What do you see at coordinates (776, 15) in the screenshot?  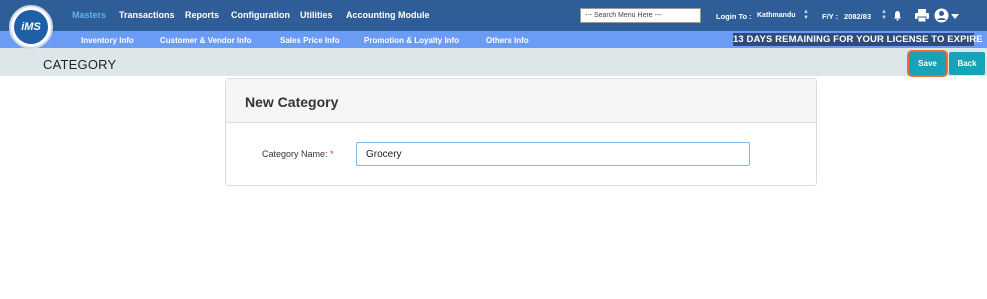 I see `login-location: Kathmandu` at bounding box center [776, 15].